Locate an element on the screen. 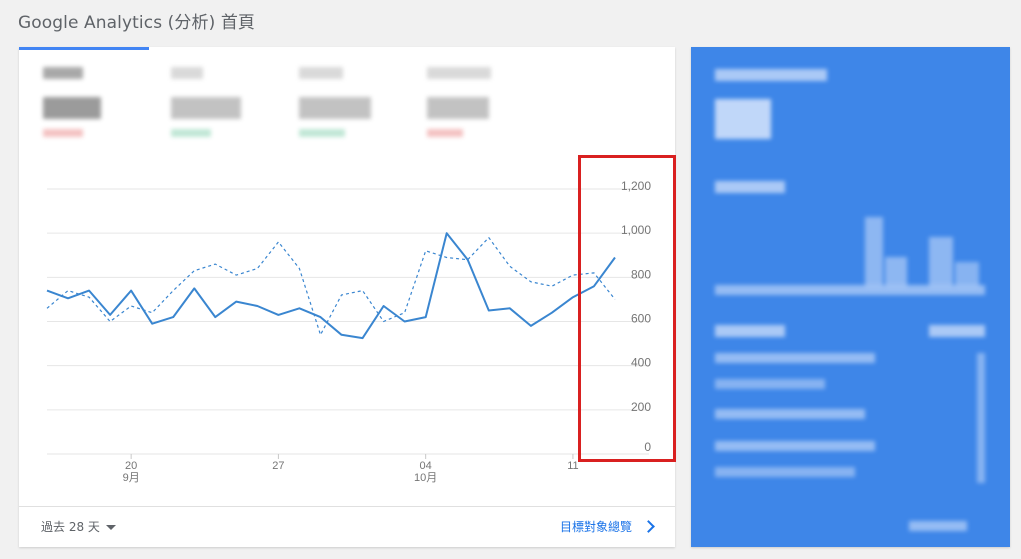 The width and height of the screenshot is (1021, 559). metric-tab-bounce-rate is located at coordinates (342, 101).